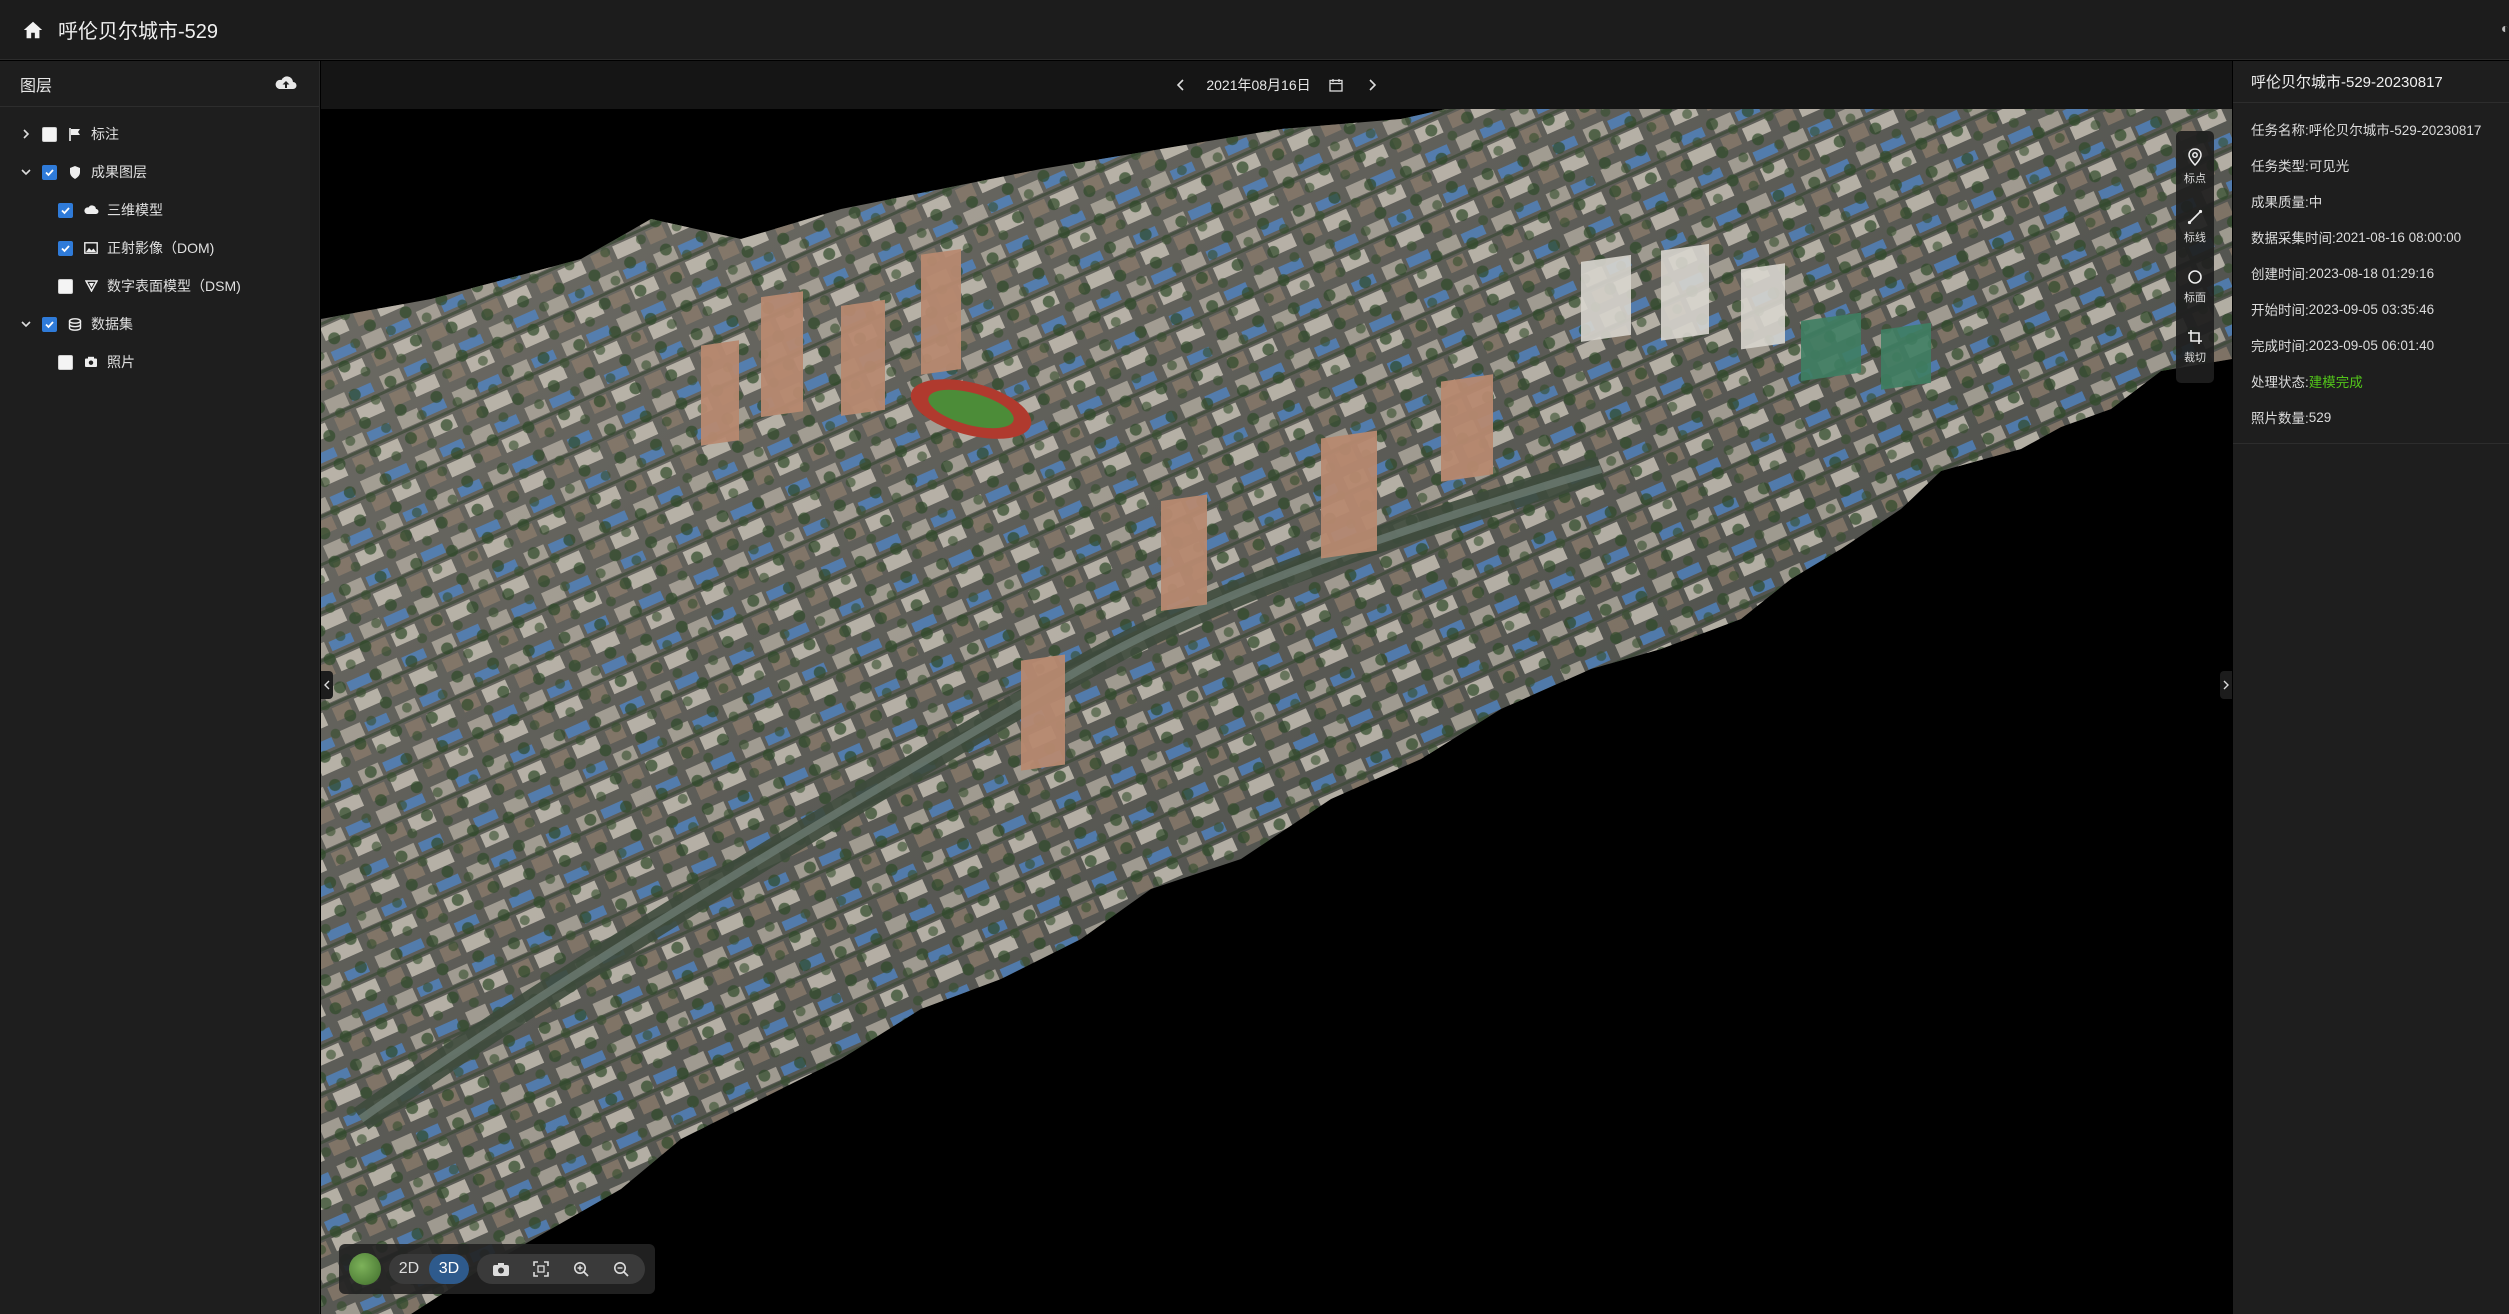 This screenshot has height=1314, width=2509. Describe the element at coordinates (2398, 237) in the screenshot. I see `info-value: 2021-08-16 08:00:00` at that location.